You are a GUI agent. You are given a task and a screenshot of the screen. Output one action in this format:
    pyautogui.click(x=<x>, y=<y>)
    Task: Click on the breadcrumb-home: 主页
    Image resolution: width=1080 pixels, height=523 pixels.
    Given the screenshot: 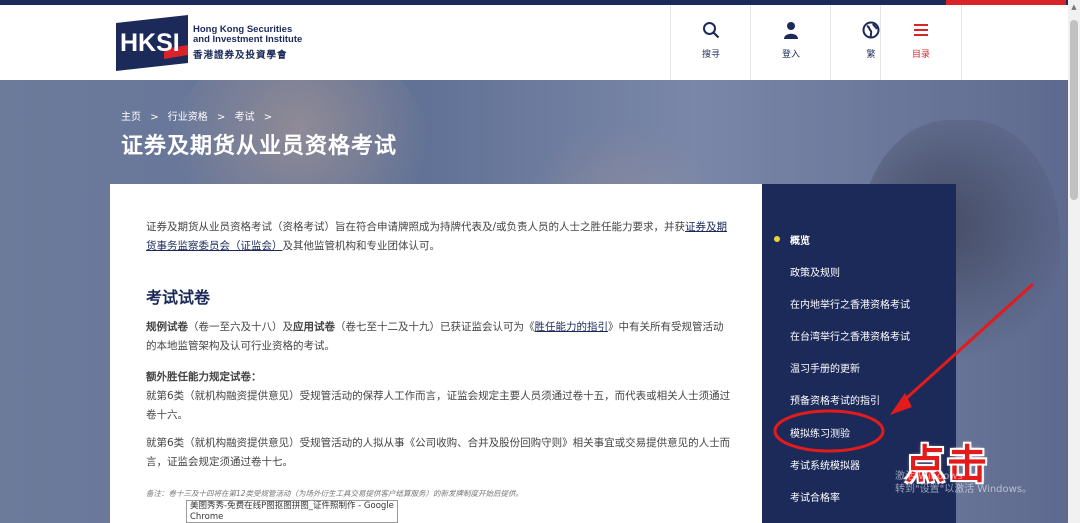 What is the action you would take?
    pyautogui.click(x=131, y=117)
    